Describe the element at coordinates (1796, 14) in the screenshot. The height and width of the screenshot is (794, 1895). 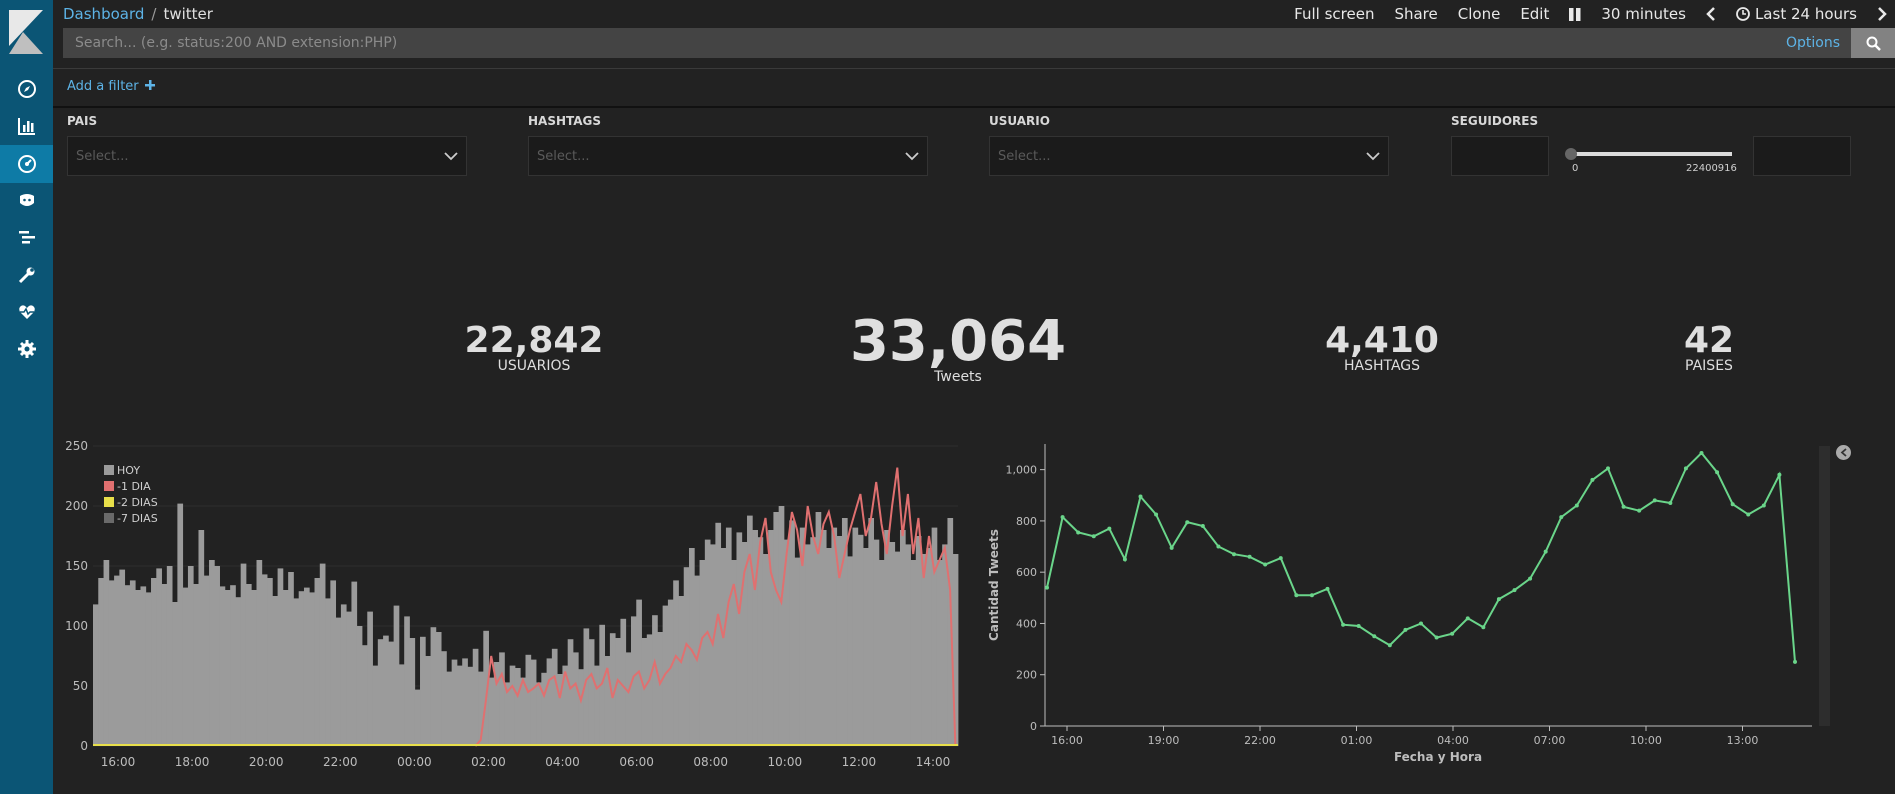
I see `time-picker: Last 24 hours` at that location.